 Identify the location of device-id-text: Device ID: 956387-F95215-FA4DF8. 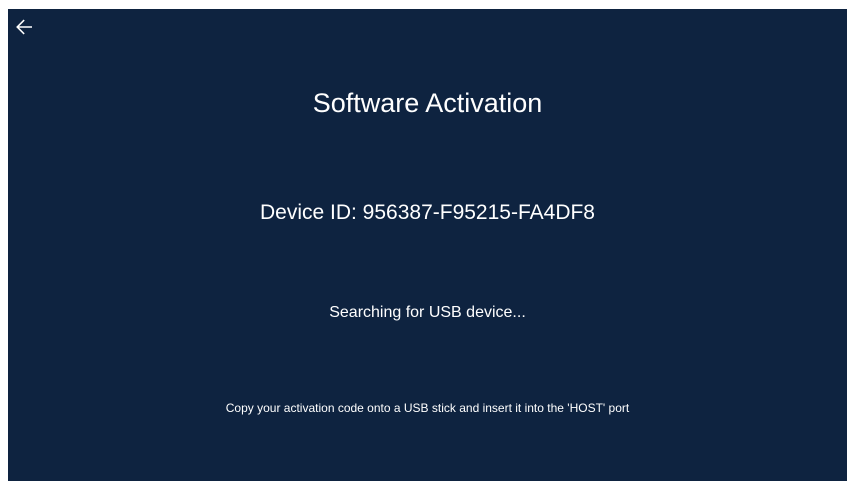
(427, 212).